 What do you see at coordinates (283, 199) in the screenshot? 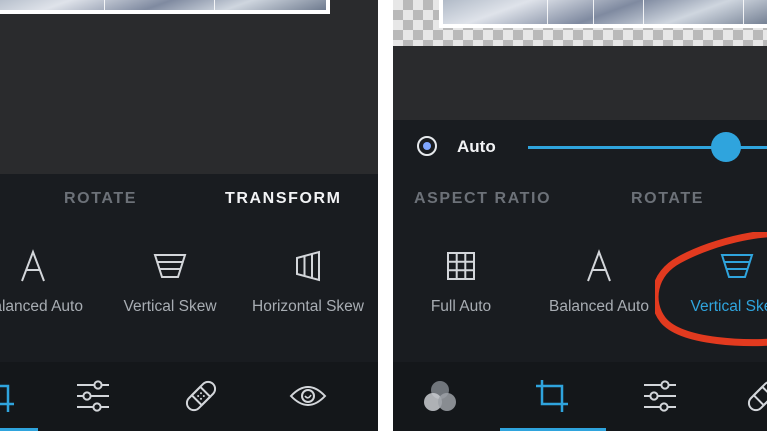
I see `tab-transform: TRANSFORM` at bounding box center [283, 199].